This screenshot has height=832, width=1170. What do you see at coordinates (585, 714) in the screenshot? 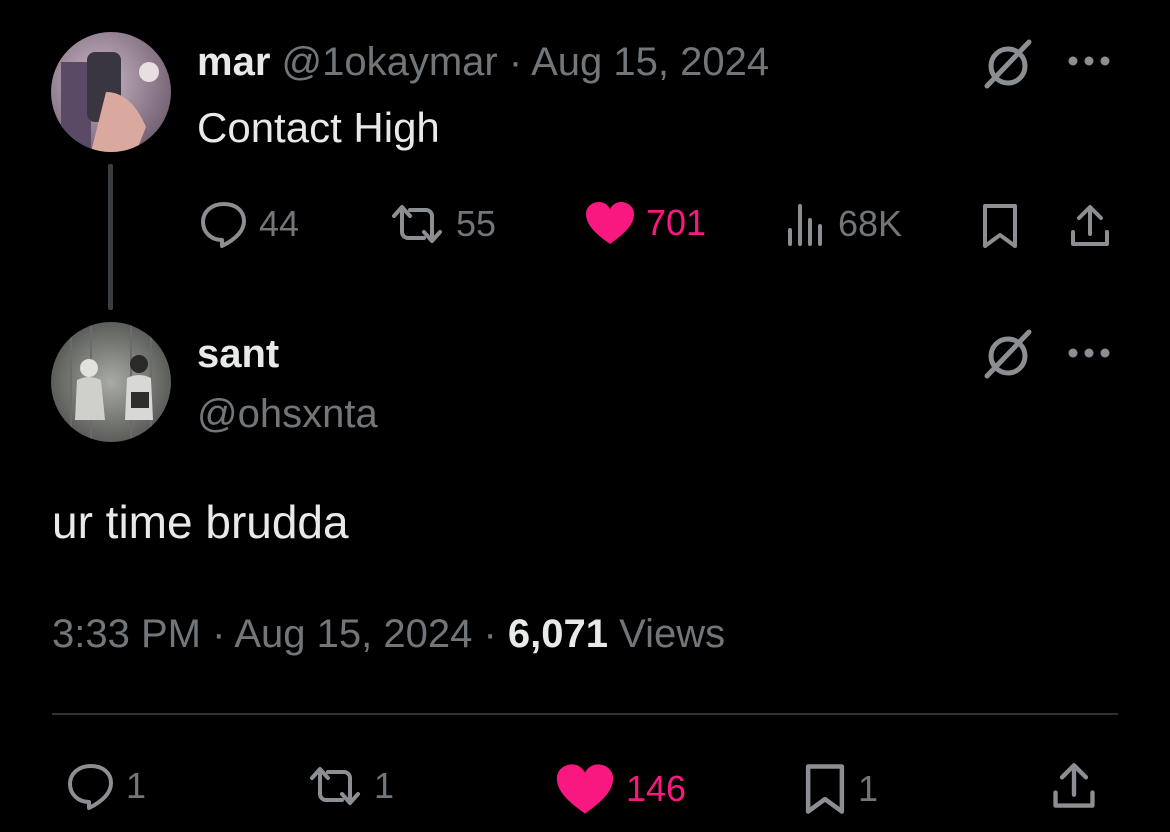
I see `divider` at bounding box center [585, 714].